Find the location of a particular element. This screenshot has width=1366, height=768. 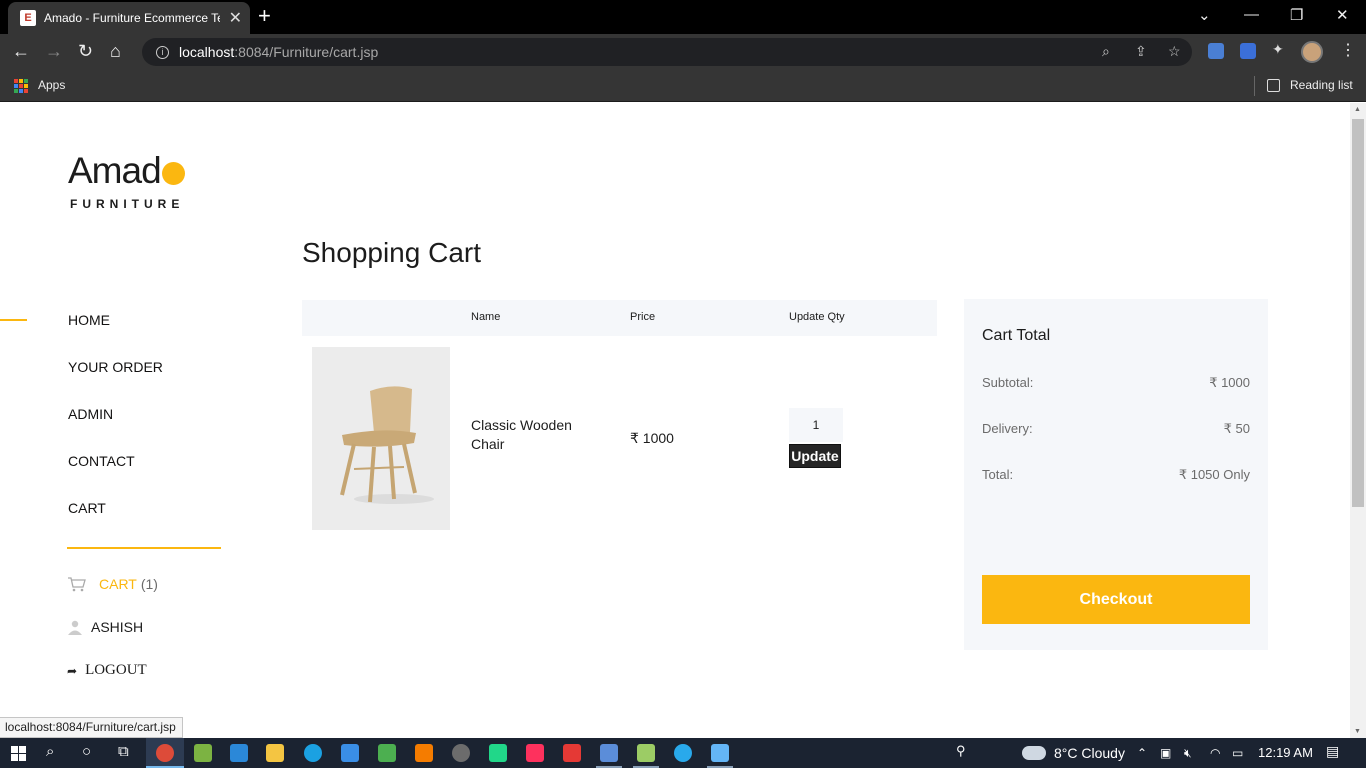

nav-item-home: HOME is located at coordinates (115, 334).